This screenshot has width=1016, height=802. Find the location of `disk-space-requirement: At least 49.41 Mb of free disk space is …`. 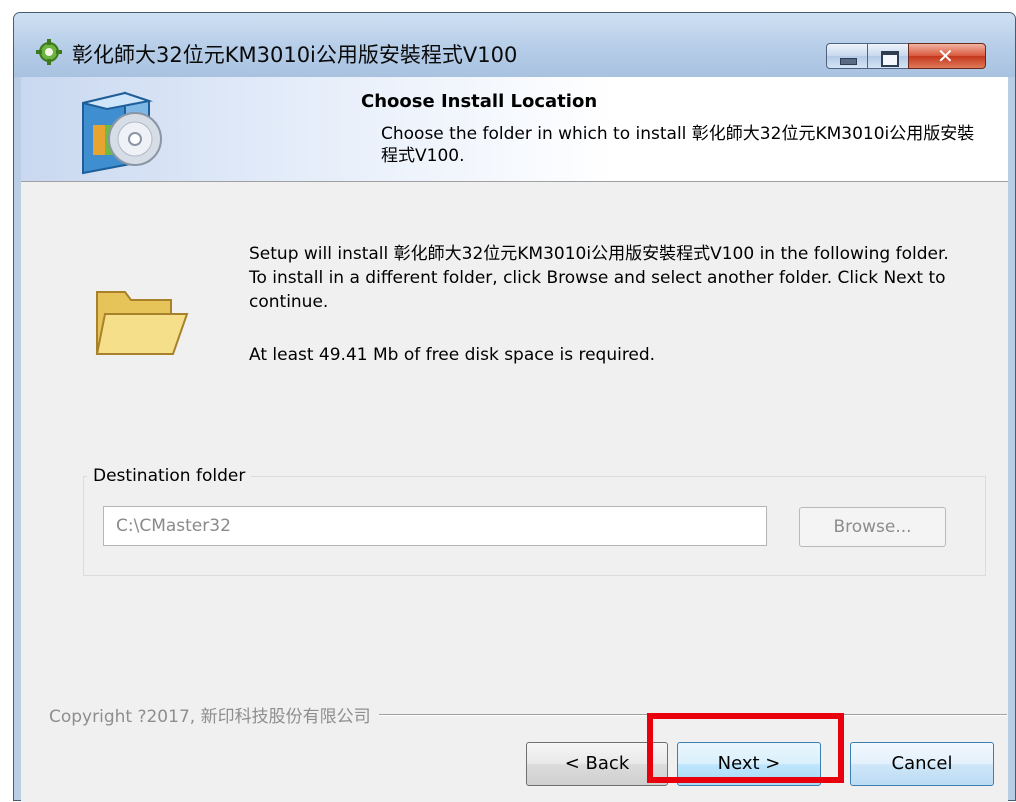

disk-space-requirement: At least 49.41 Mb of free disk space is … is located at coordinates (452, 355).